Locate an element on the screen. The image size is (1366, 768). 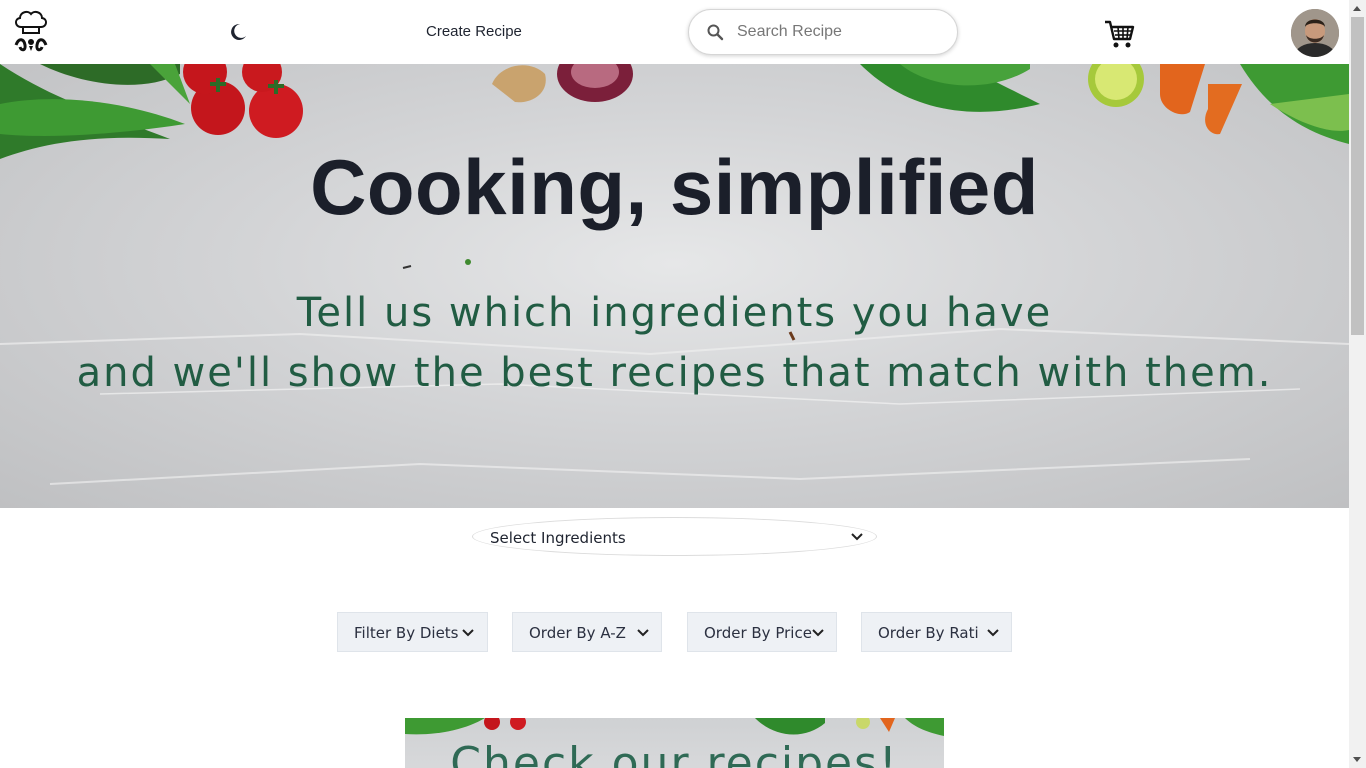
filter-label: Order By Rating is located at coordinates (929, 633).